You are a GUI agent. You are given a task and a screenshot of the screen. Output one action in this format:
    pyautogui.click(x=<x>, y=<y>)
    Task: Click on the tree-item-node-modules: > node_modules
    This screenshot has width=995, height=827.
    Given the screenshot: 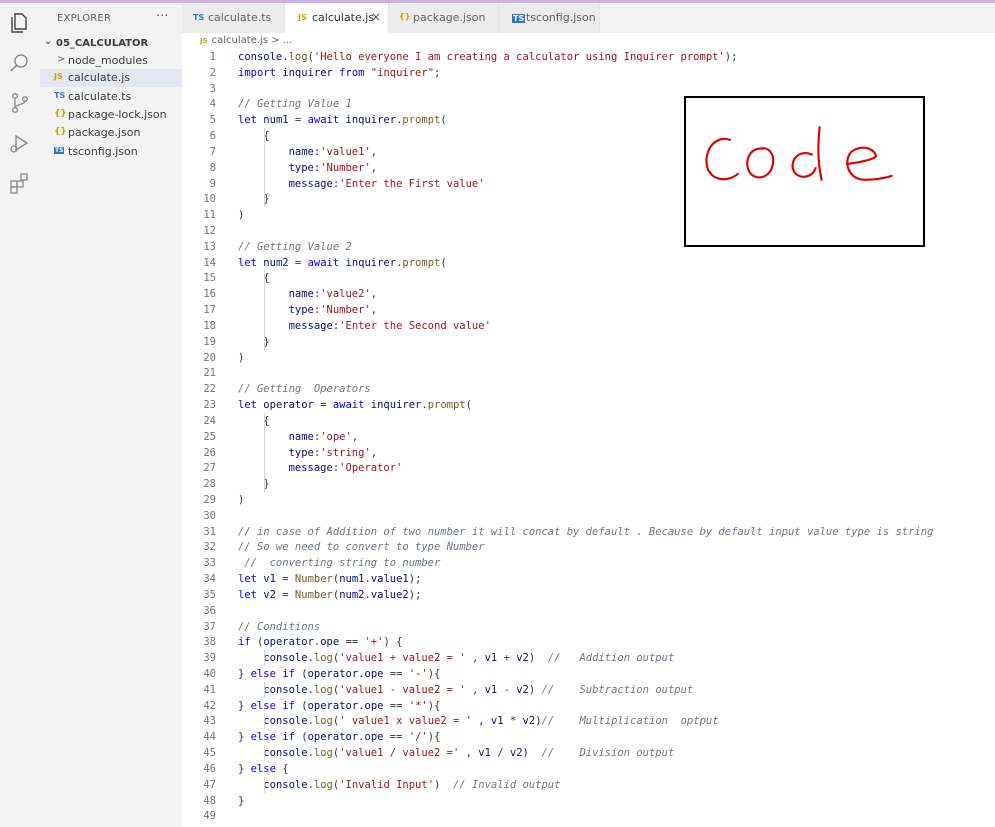 What is the action you would take?
    pyautogui.click(x=111, y=61)
    